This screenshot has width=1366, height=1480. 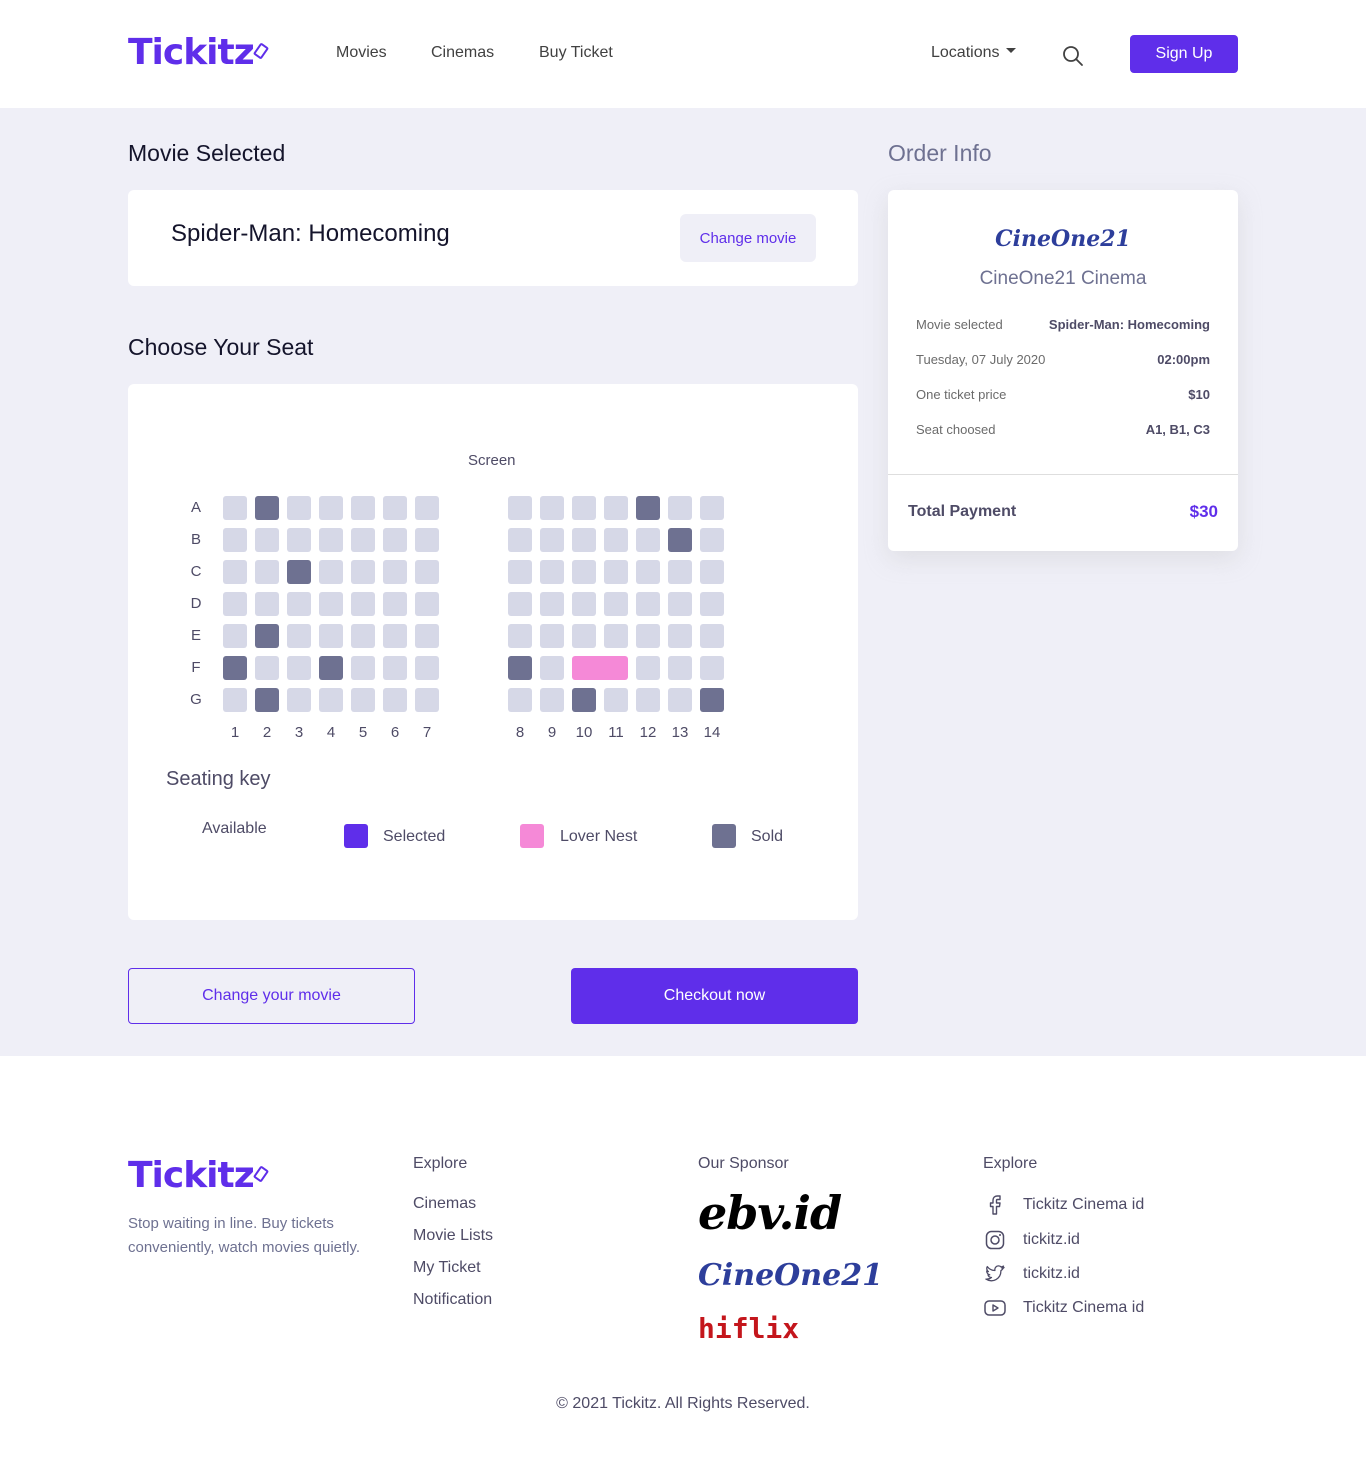 I want to click on seat-c7, so click(x=427, y=572).